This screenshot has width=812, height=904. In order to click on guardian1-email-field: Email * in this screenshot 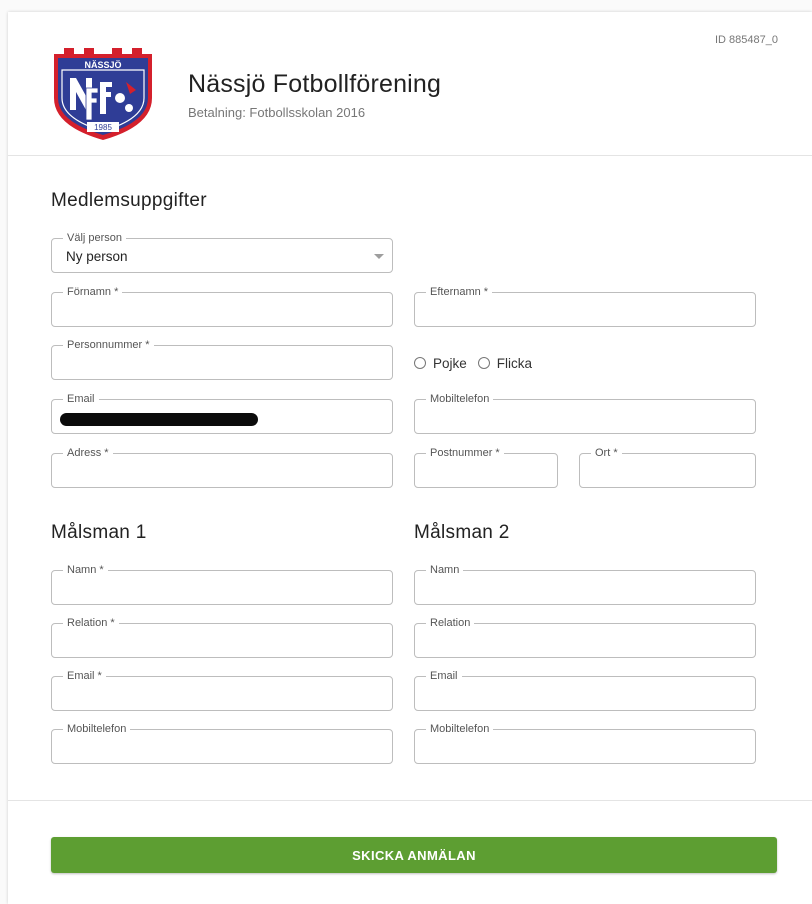, I will do `click(222, 690)`.